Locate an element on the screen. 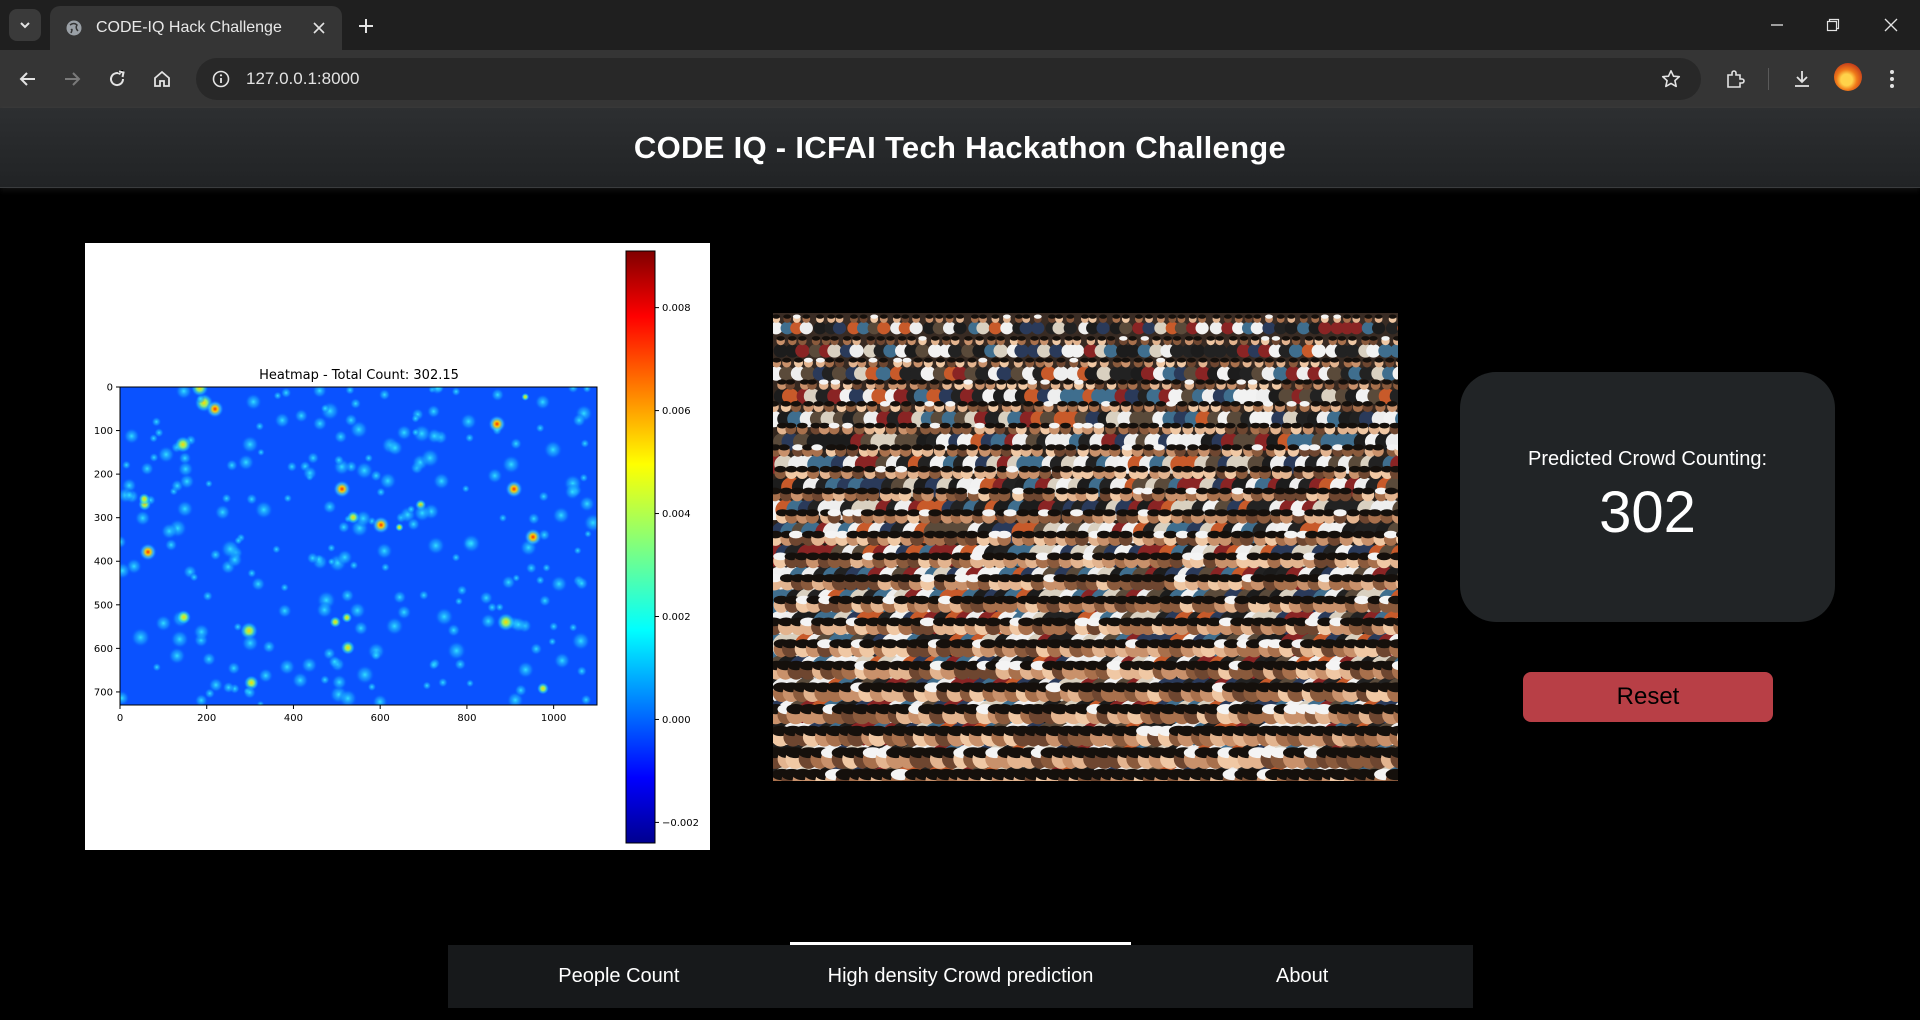 The image size is (1920, 1020). colorbar-tick-label: −0.002 is located at coordinates (680, 823).